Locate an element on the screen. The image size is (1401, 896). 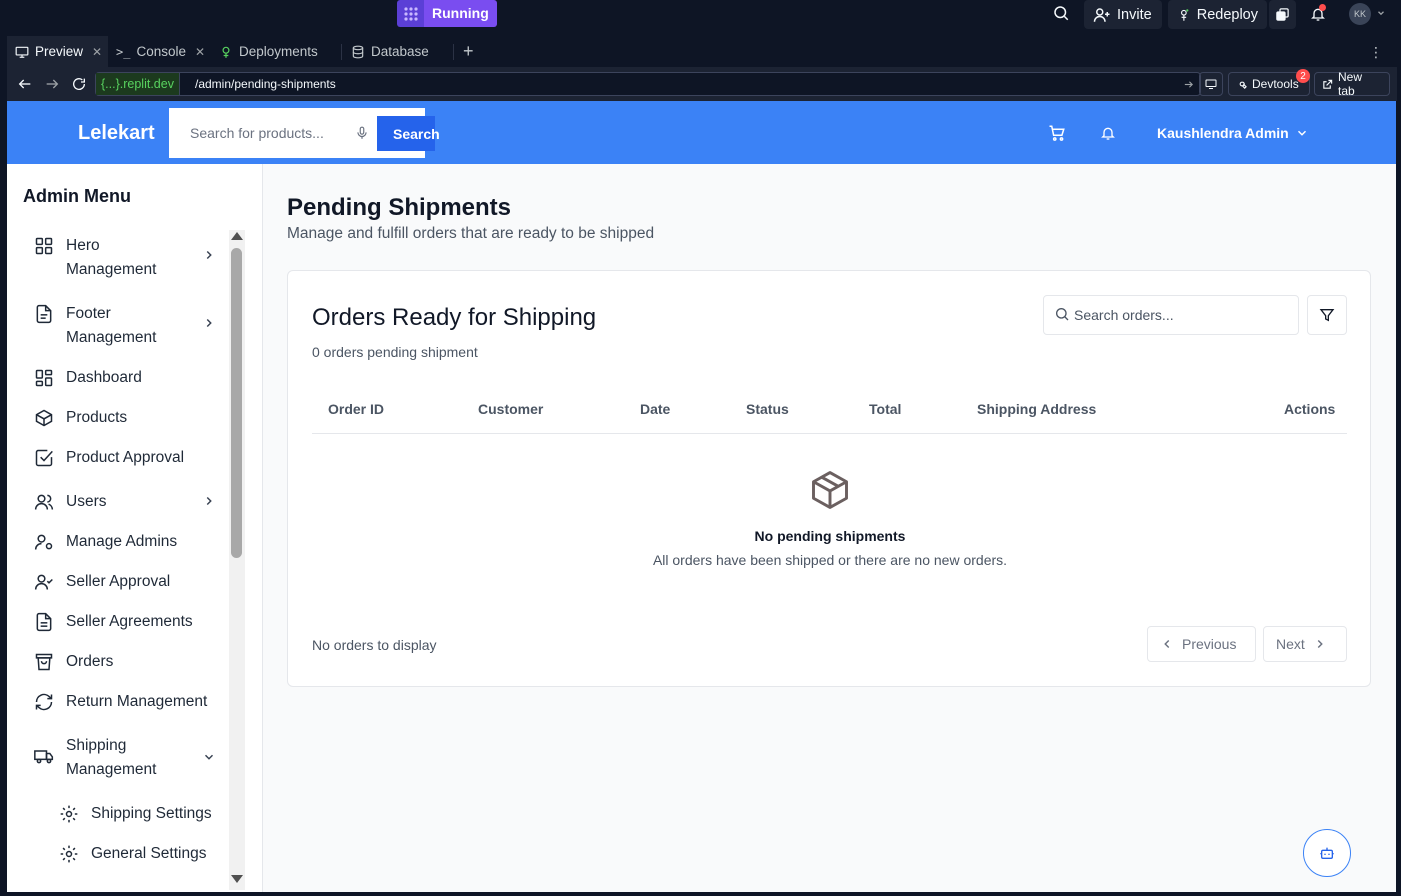
terminal-icon: >_ is located at coordinates (123, 51).